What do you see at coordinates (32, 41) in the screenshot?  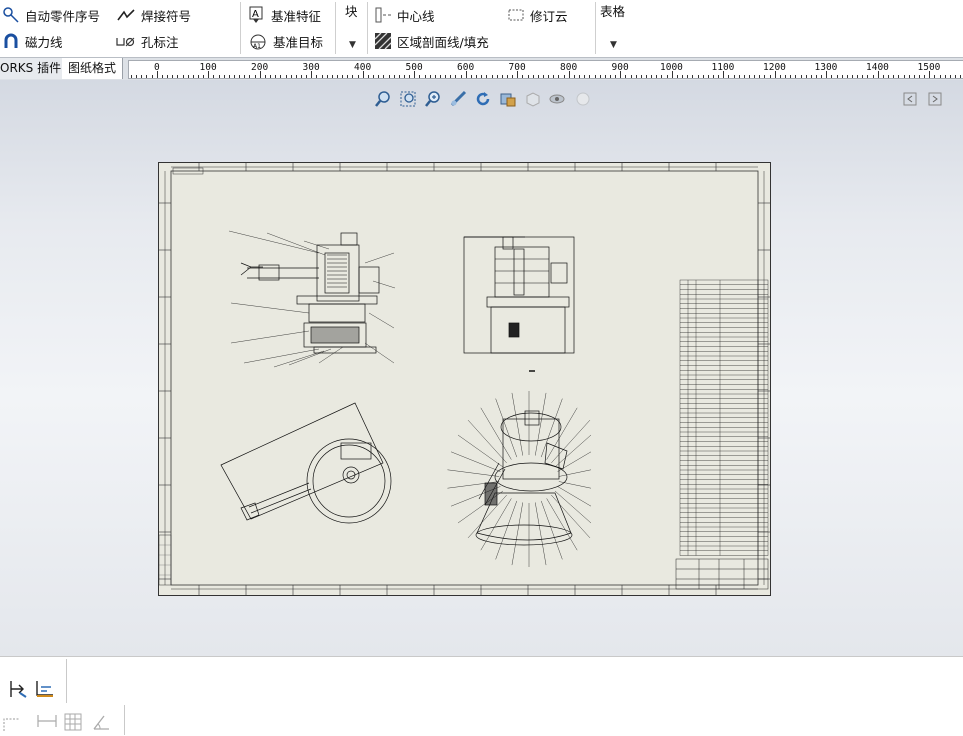 I see `magnetic-line-button: 磁力线` at bounding box center [32, 41].